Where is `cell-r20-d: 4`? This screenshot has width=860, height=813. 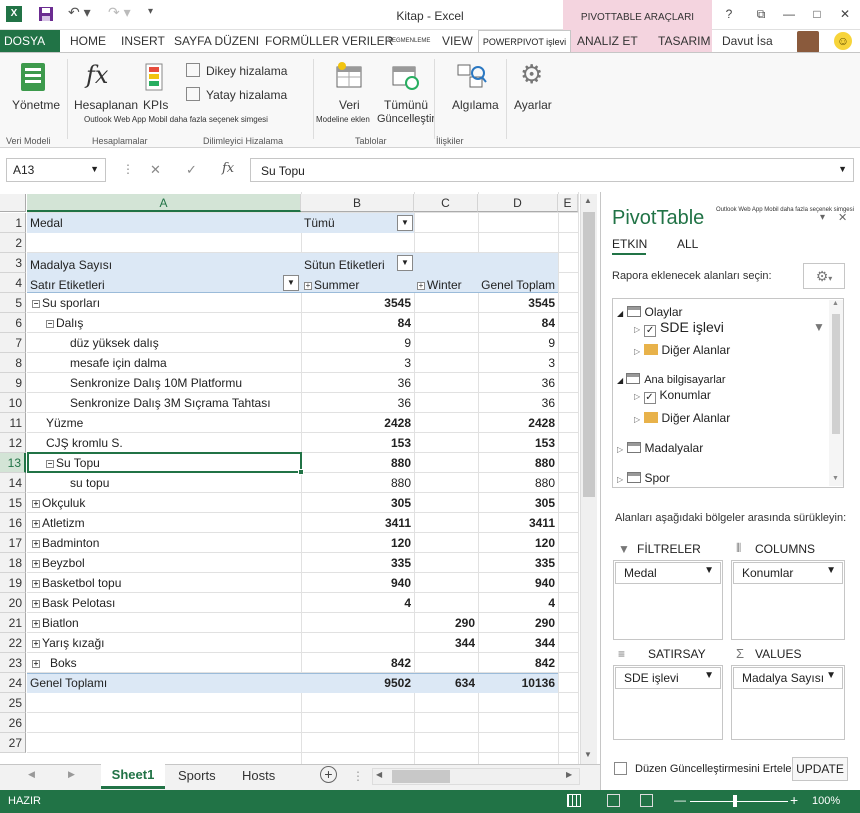 cell-r20-d: 4 is located at coordinates (518, 603).